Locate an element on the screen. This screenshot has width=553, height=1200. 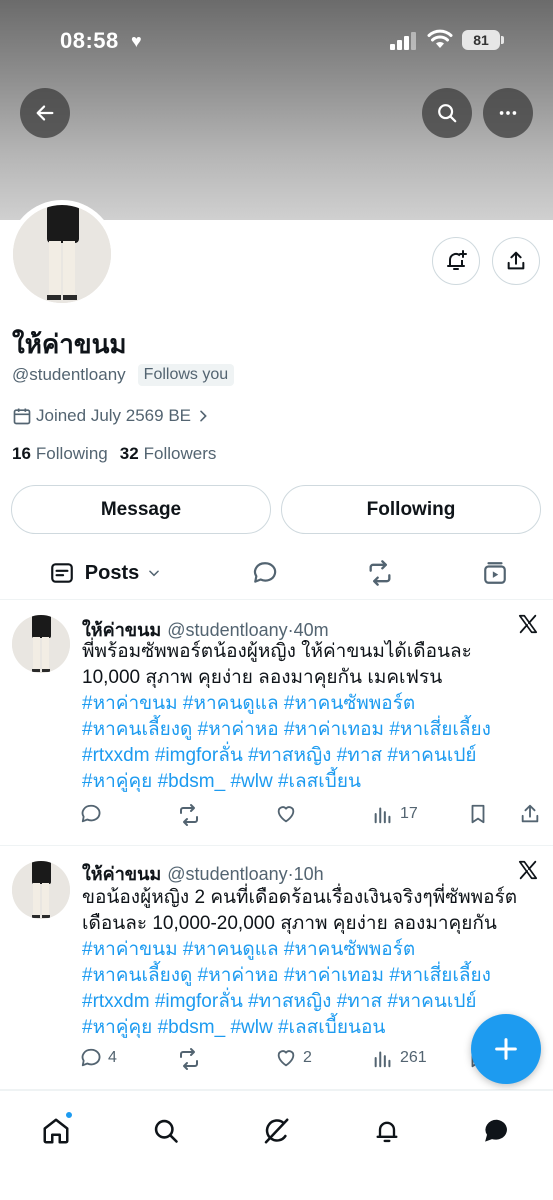
replies-icon is located at coordinates (265, 572).